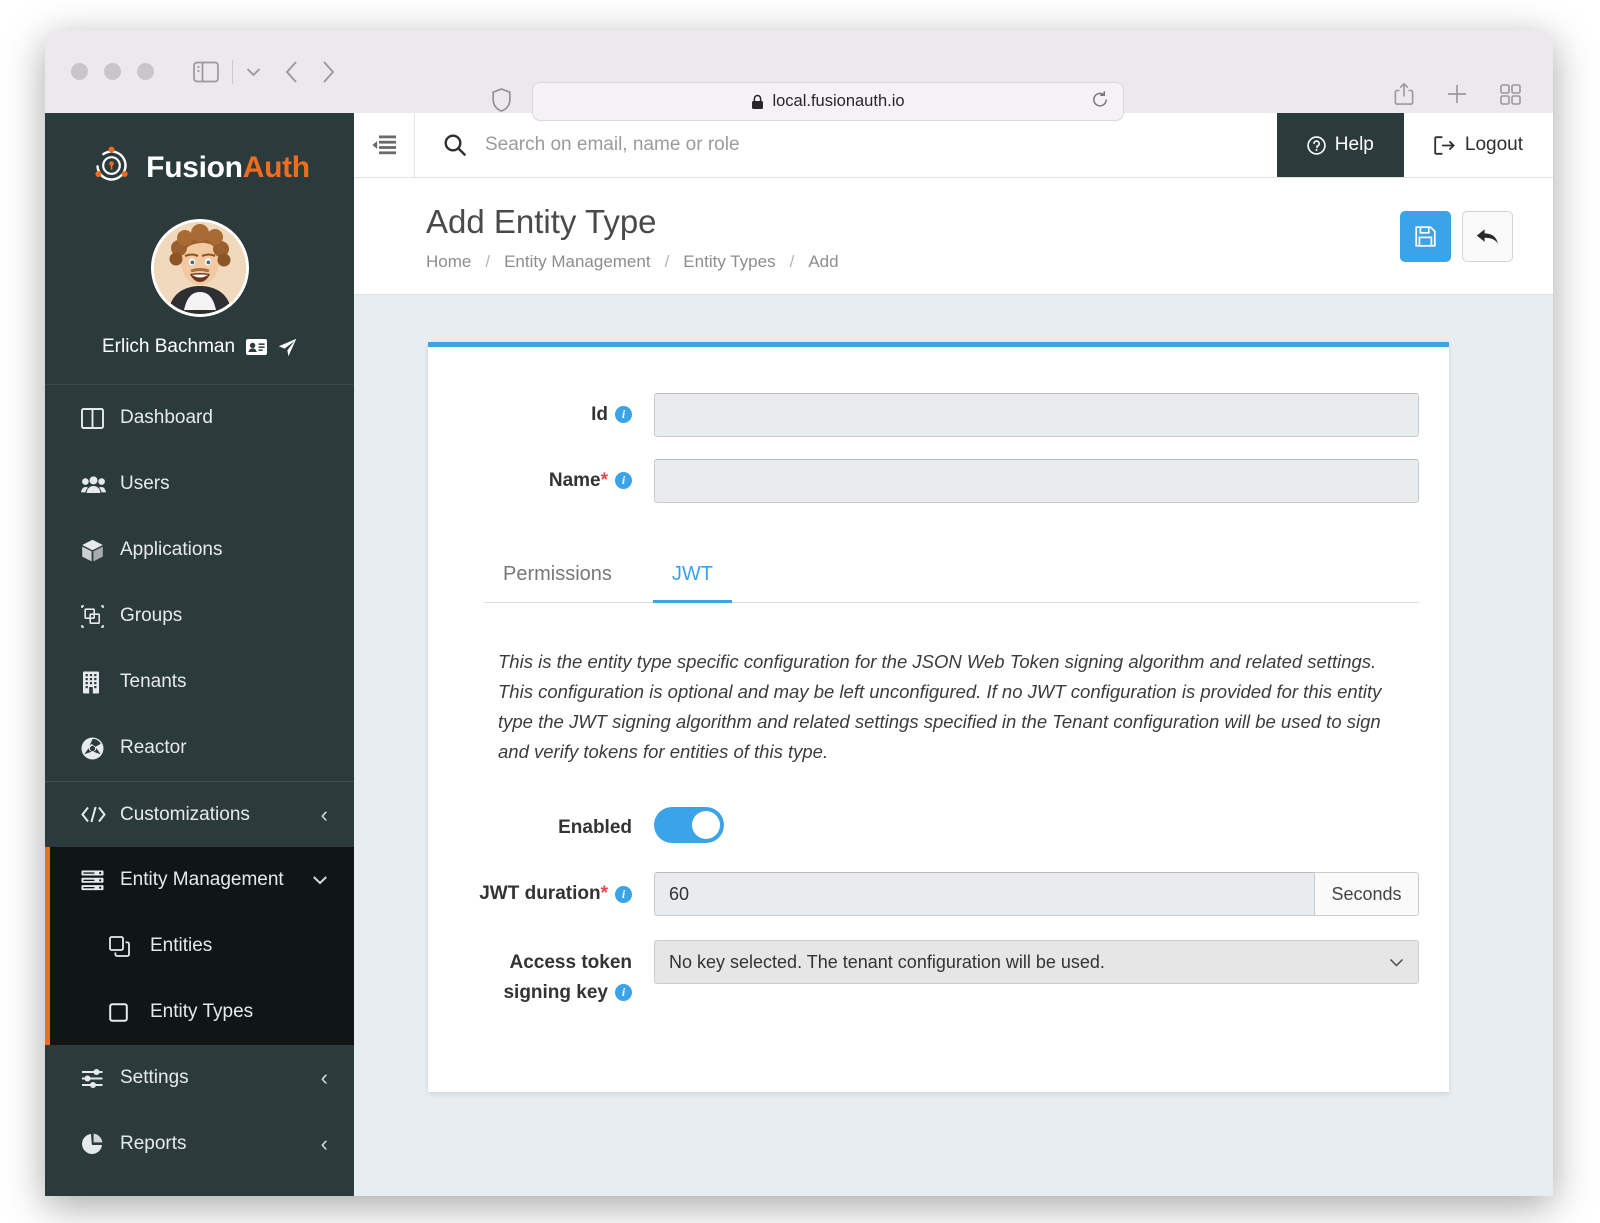  What do you see at coordinates (1354, 144) in the screenshot?
I see `help-label: Help` at bounding box center [1354, 144].